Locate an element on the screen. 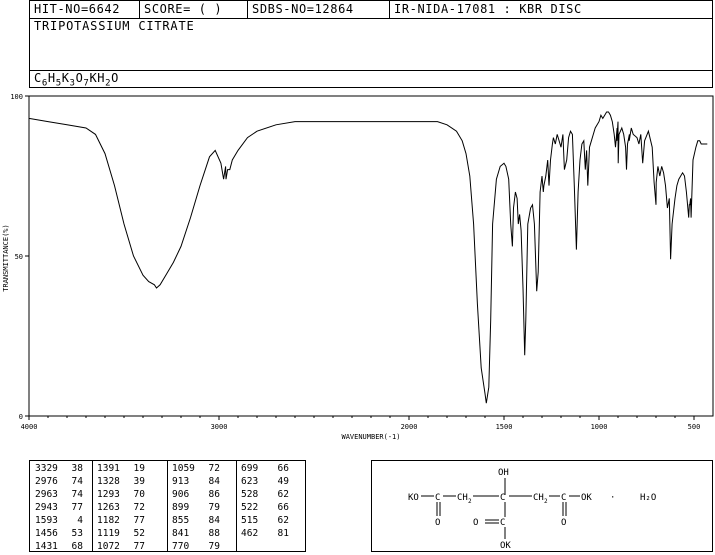 Image resolution: width=715 pixels, height=555 pixels. peak-transmittance: 4 is located at coordinates (80, 520).